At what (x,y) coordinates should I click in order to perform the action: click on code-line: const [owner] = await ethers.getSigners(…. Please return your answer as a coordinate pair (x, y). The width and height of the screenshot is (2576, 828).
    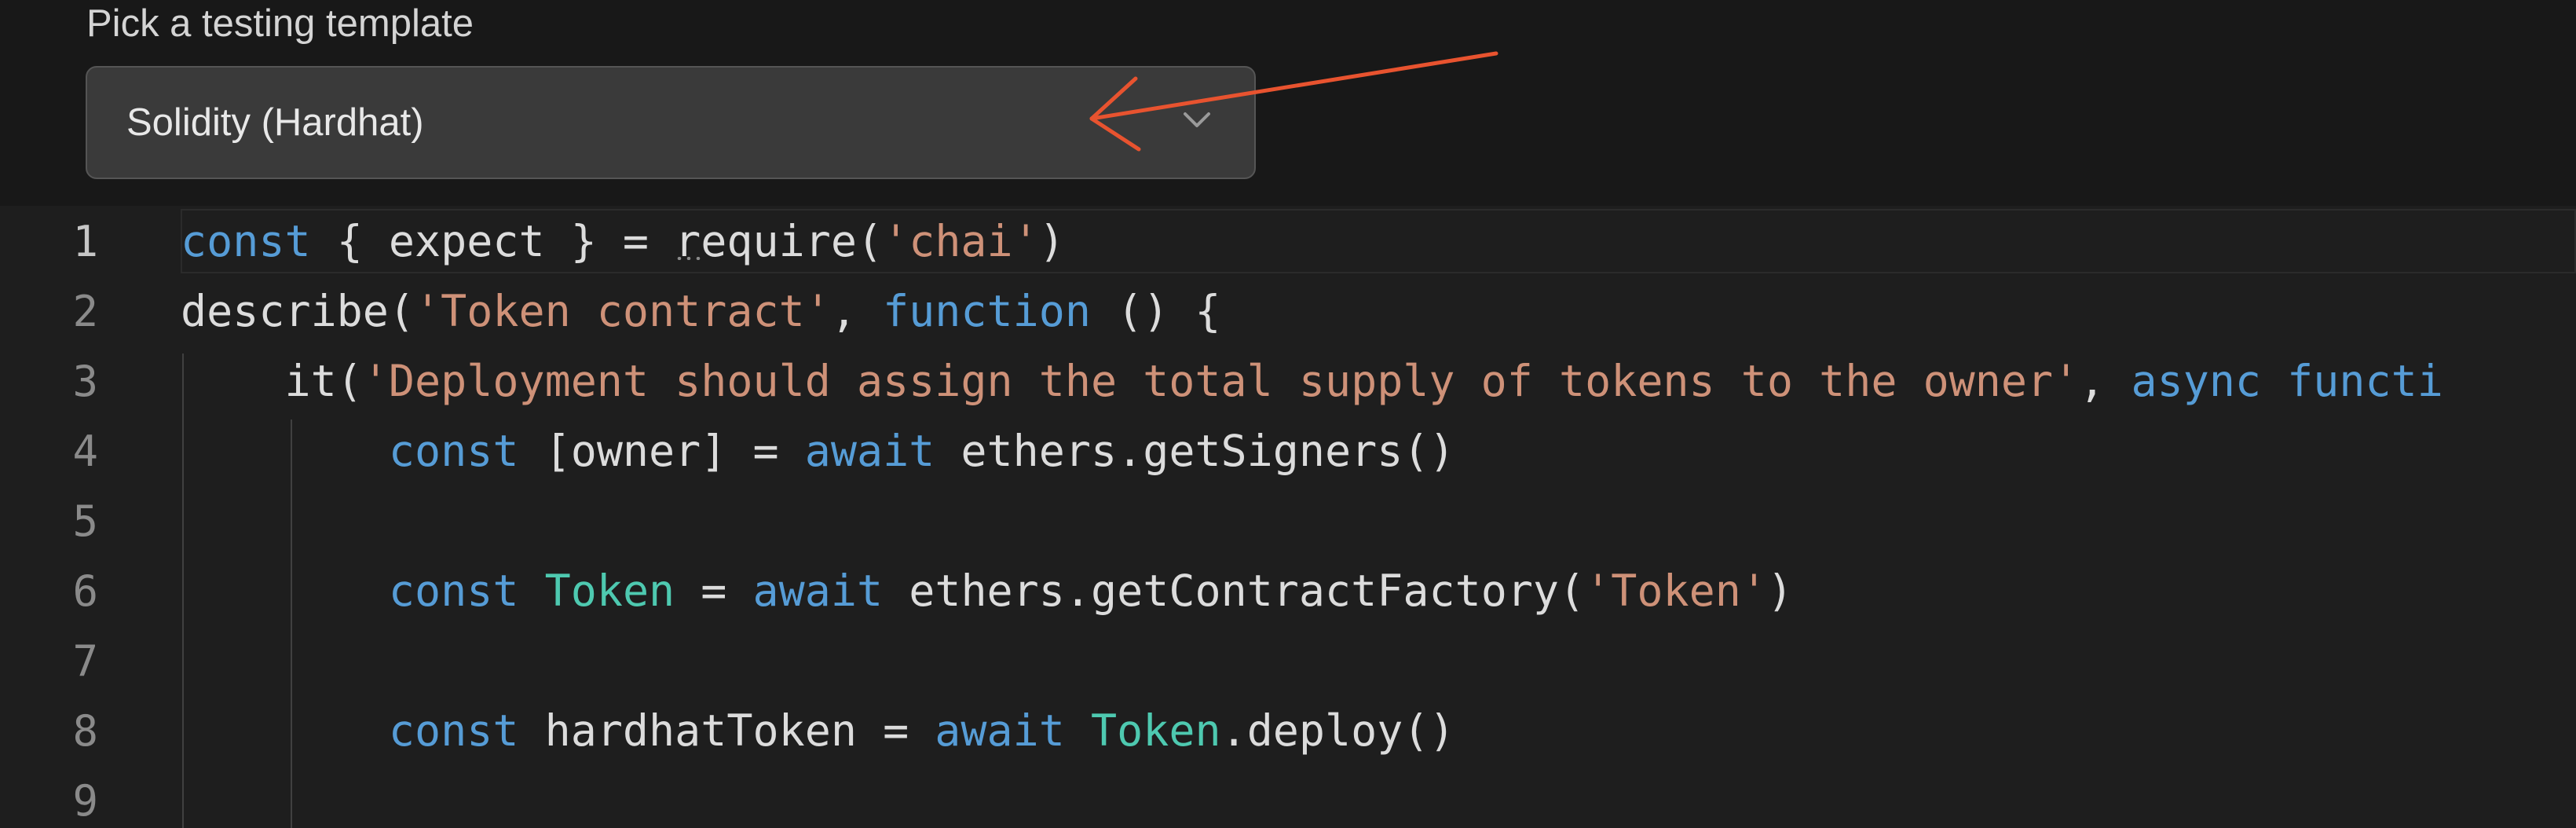
    Looking at the image, I should click on (818, 451).